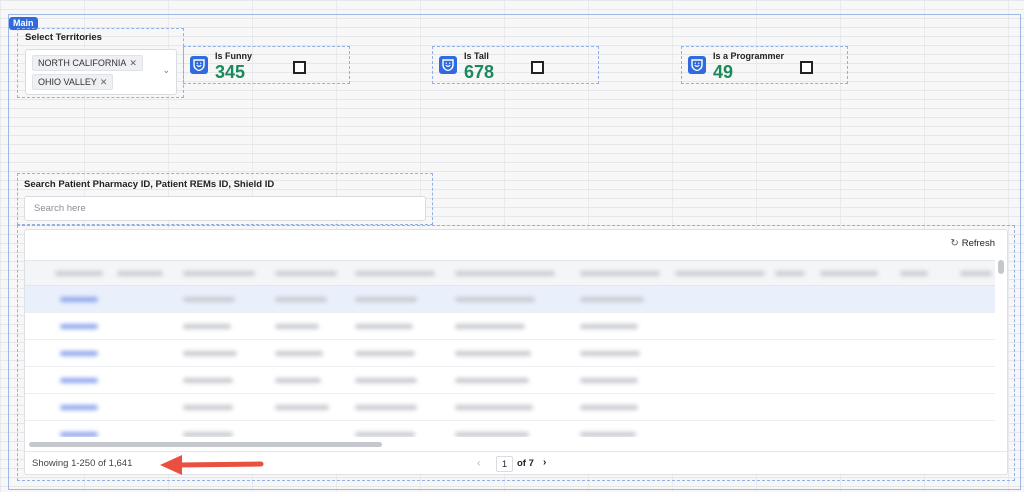  Describe the element at coordinates (82, 63) in the screenshot. I see `territory-chip-label: NORTH CALIFORNIA` at that location.